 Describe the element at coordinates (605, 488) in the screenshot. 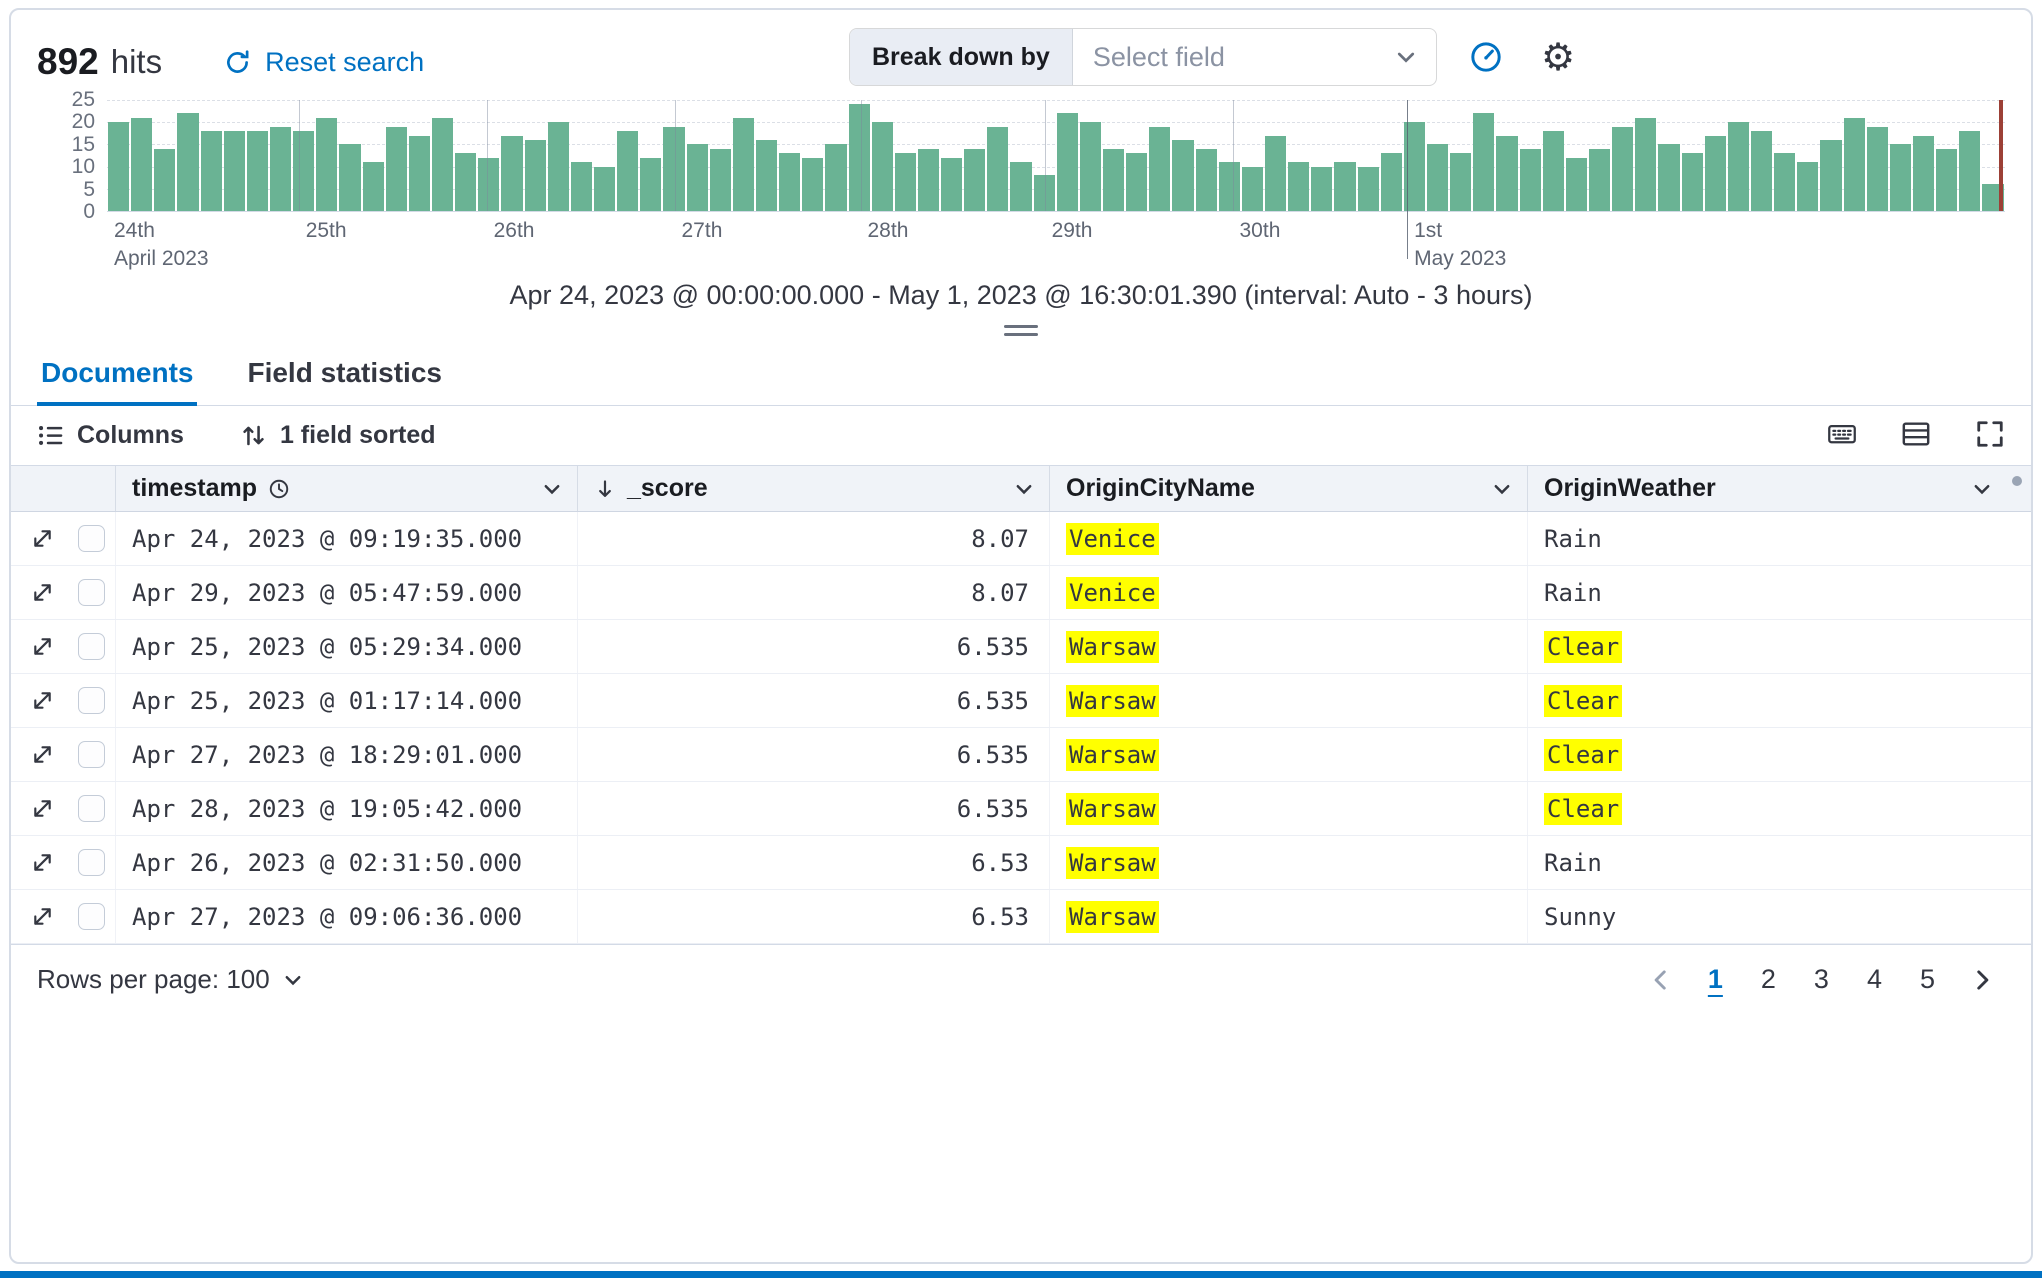

I see `sort-descending-icon` at that location.